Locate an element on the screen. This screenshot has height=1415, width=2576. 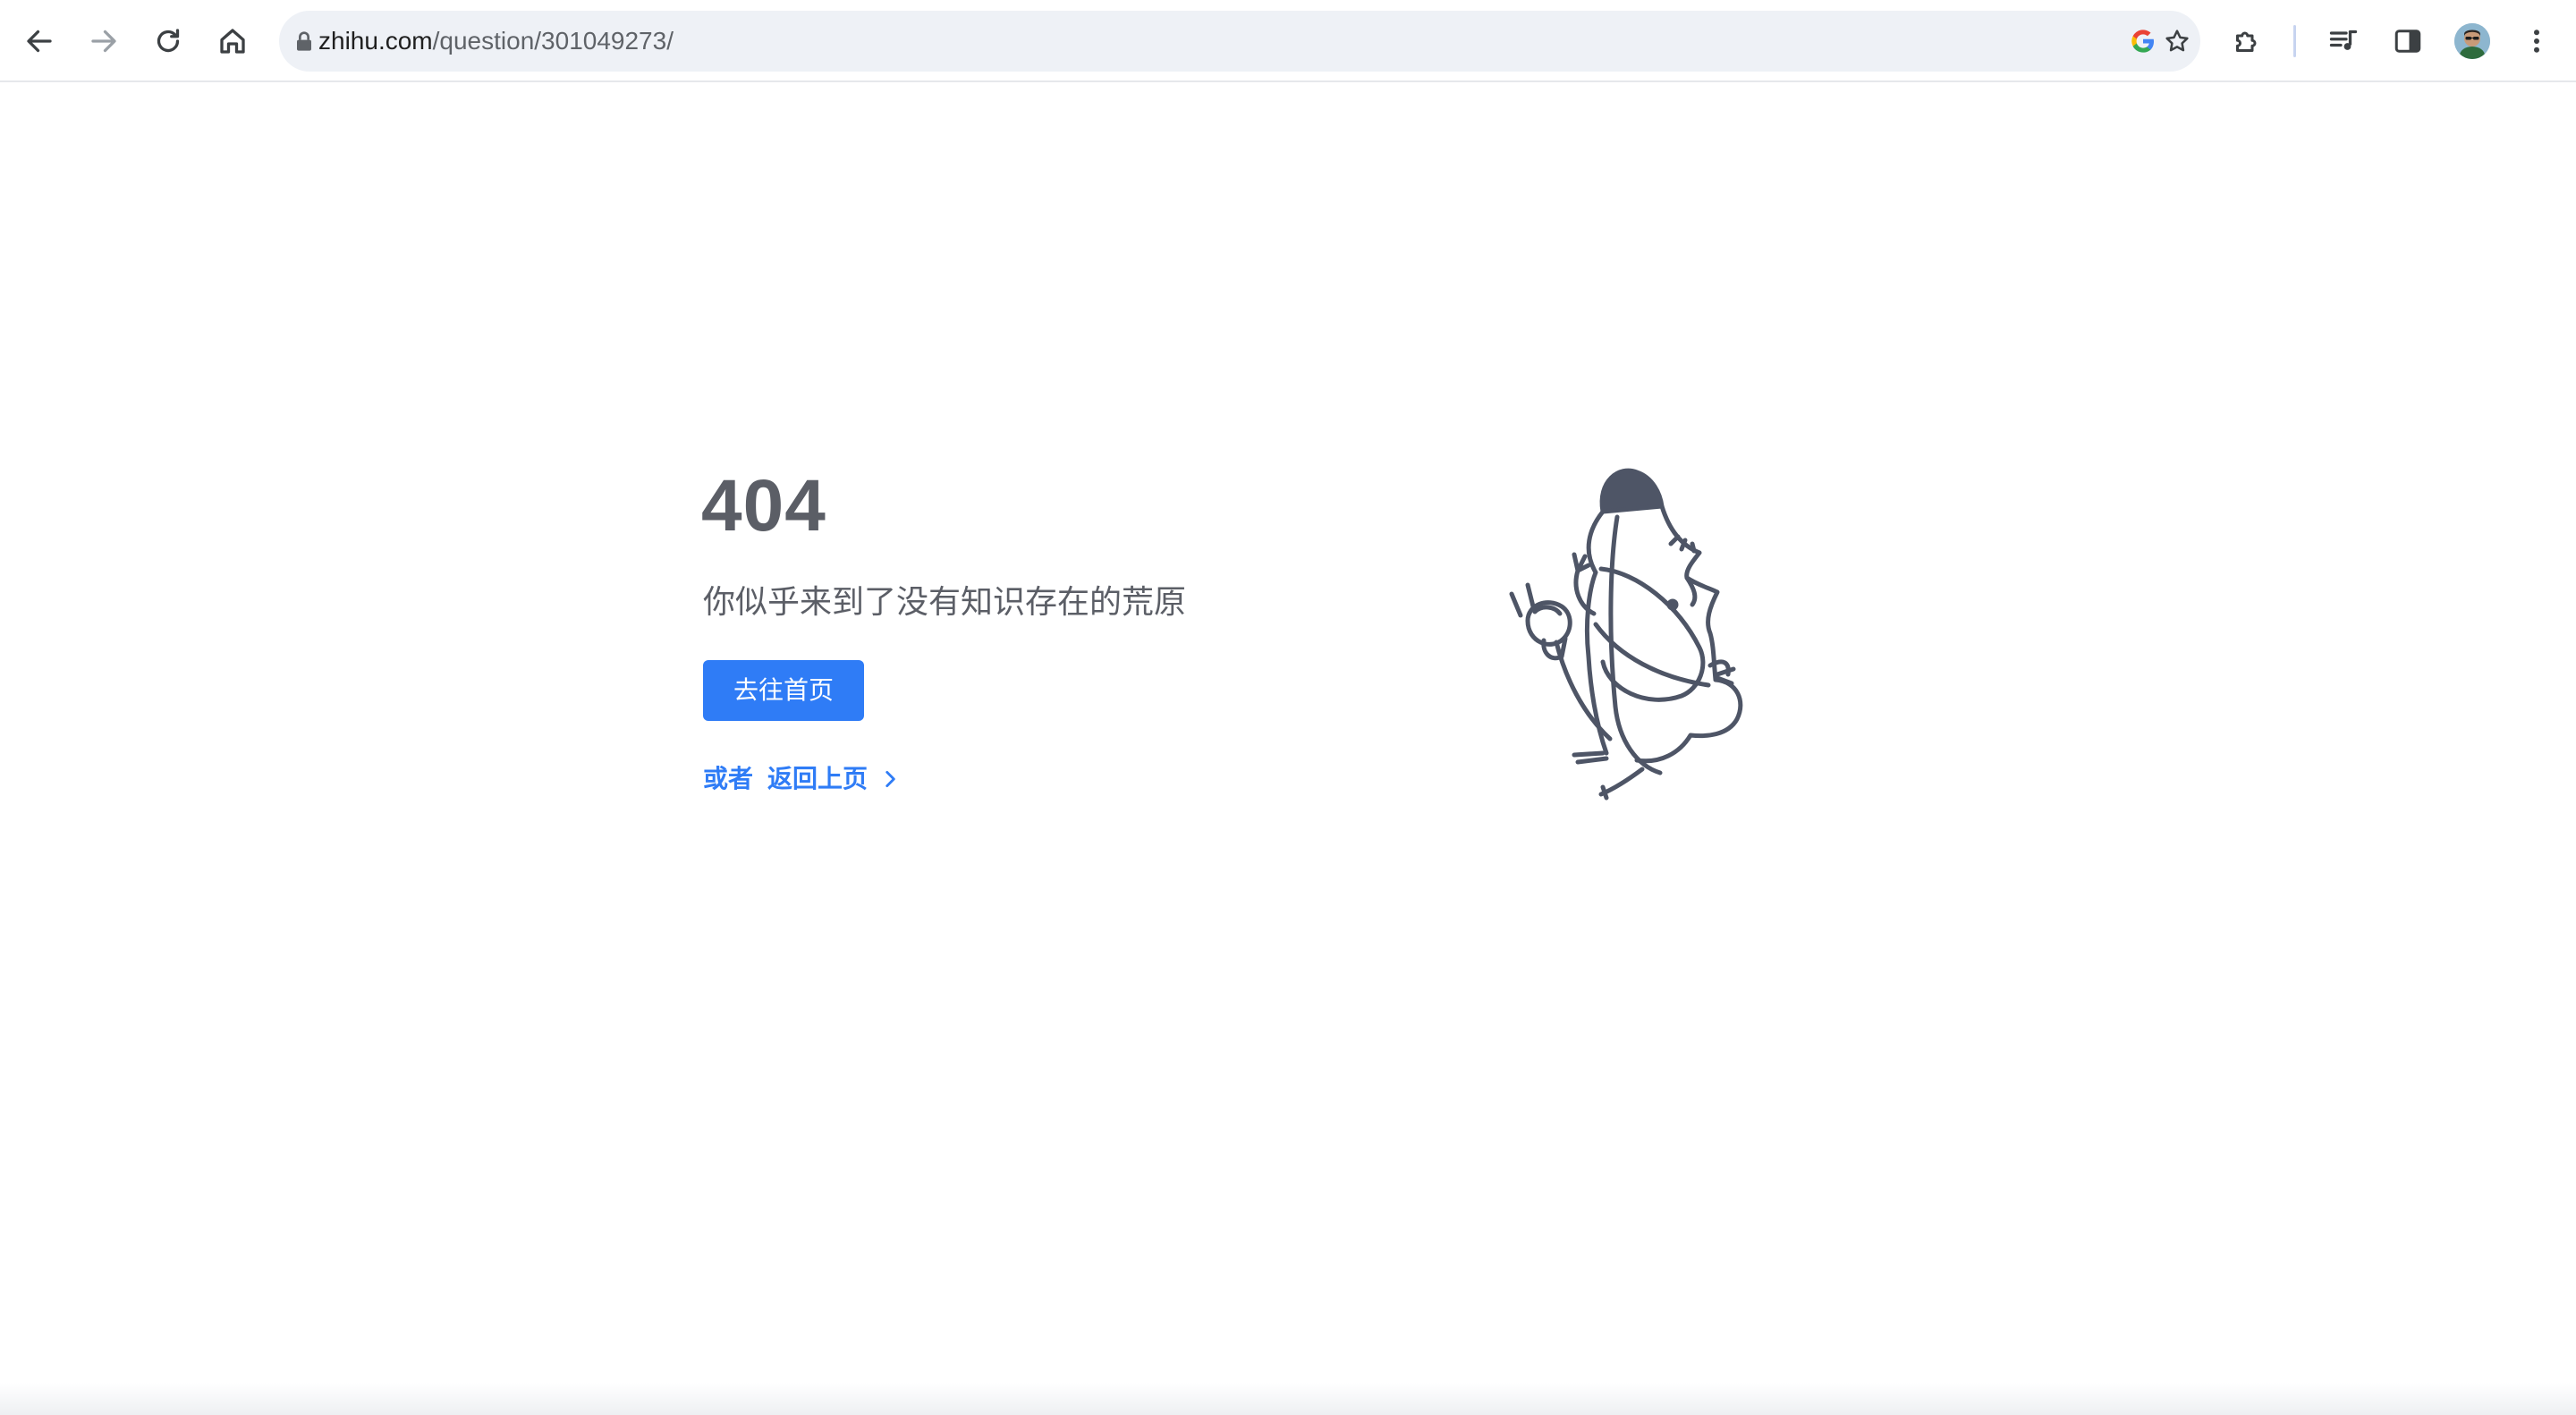
profile-photo-icon is located at coordinates (2472, 41).